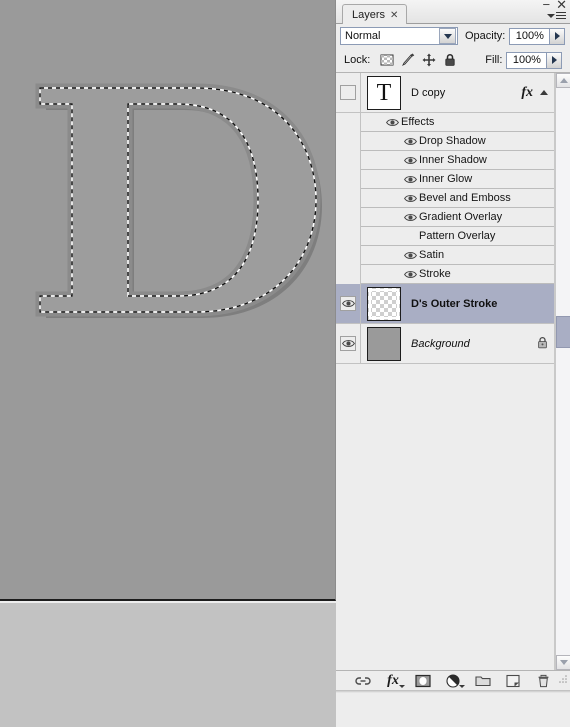 The width and height of the screenshot is (570, 727). I want to click on blend-opacity-row: Normal Opacity: 100%, so click(453, 36).